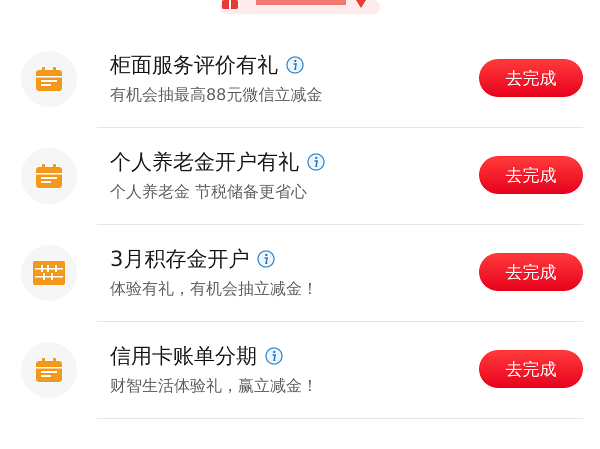  I want to click on abacus-icon, so click(48, 272).